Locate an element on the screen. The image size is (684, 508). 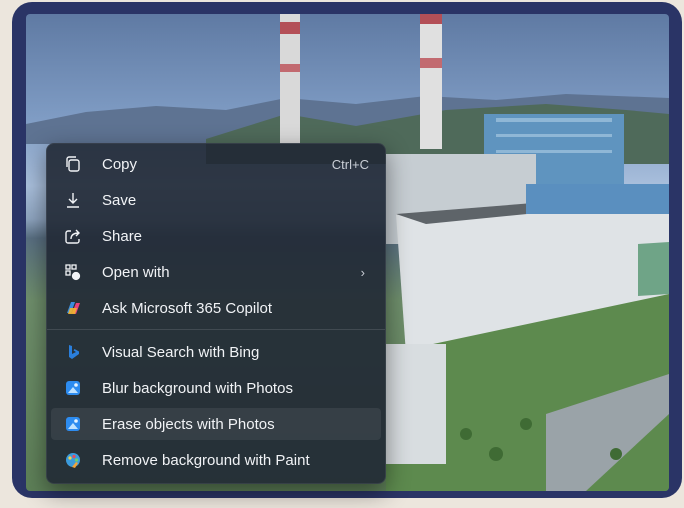
menu-item-copy: Copy Ctrl+C is located at coordinates (216, 164).